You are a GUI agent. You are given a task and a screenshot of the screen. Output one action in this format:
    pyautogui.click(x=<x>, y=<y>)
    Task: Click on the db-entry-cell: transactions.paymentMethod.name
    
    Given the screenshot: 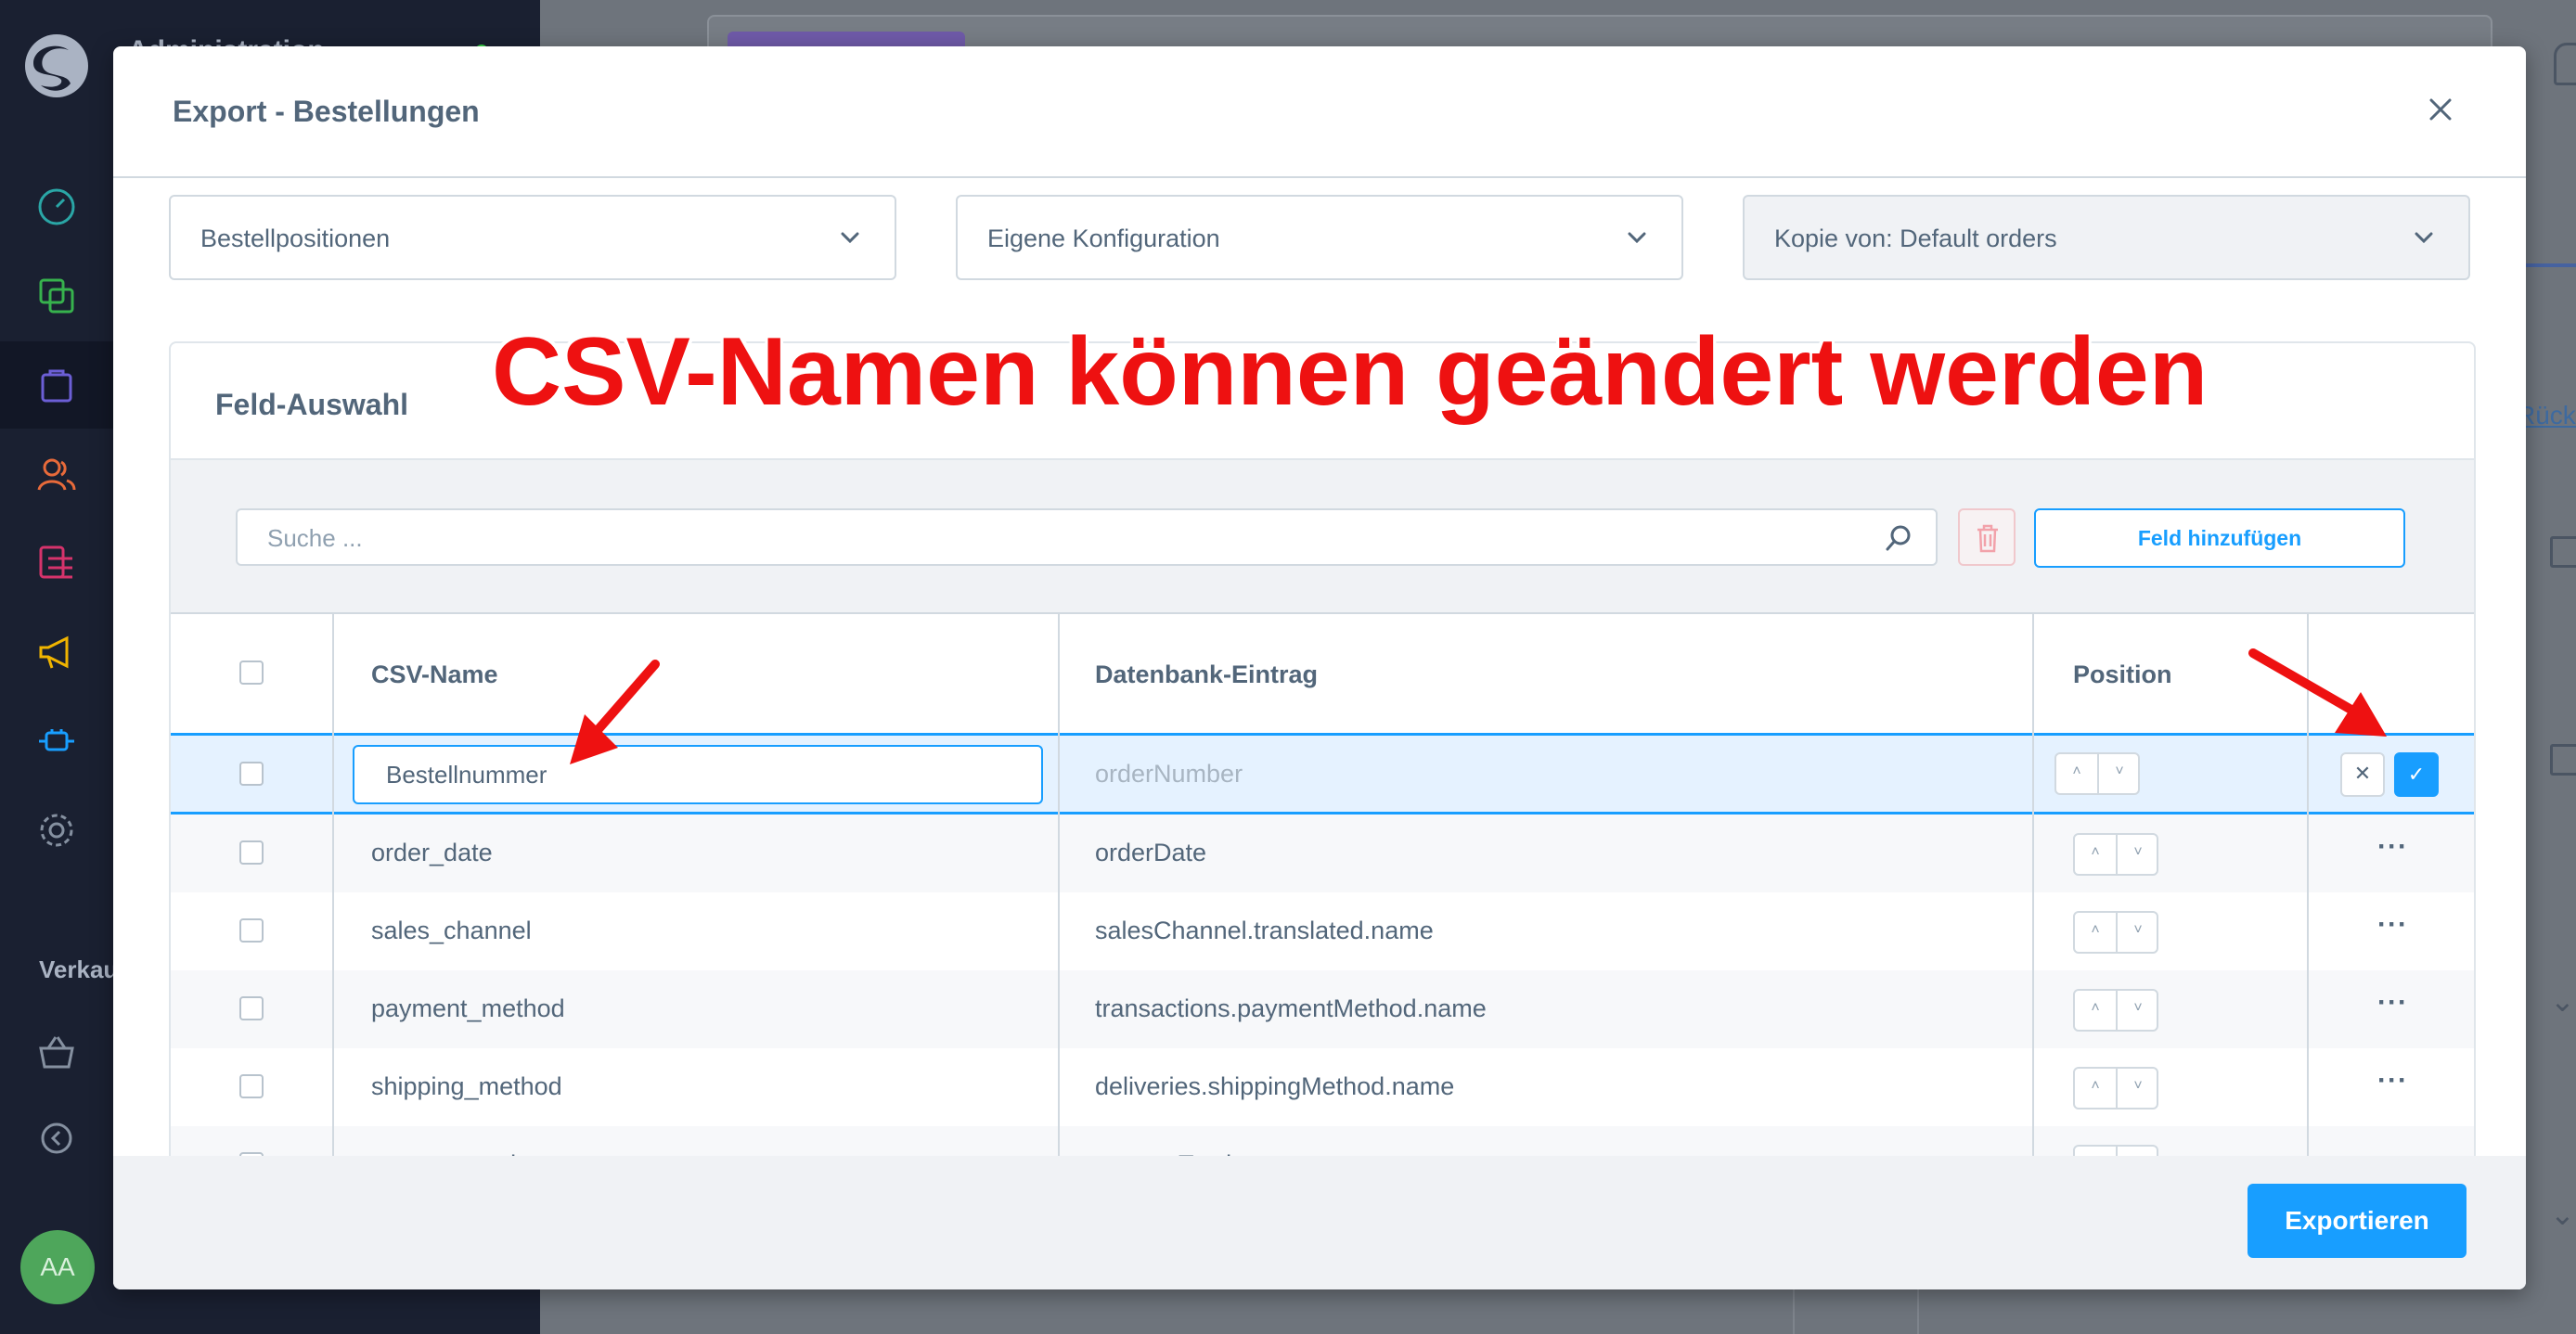 What is the action you would take?
    pyautogui.click(x=1291, y=1009)
    